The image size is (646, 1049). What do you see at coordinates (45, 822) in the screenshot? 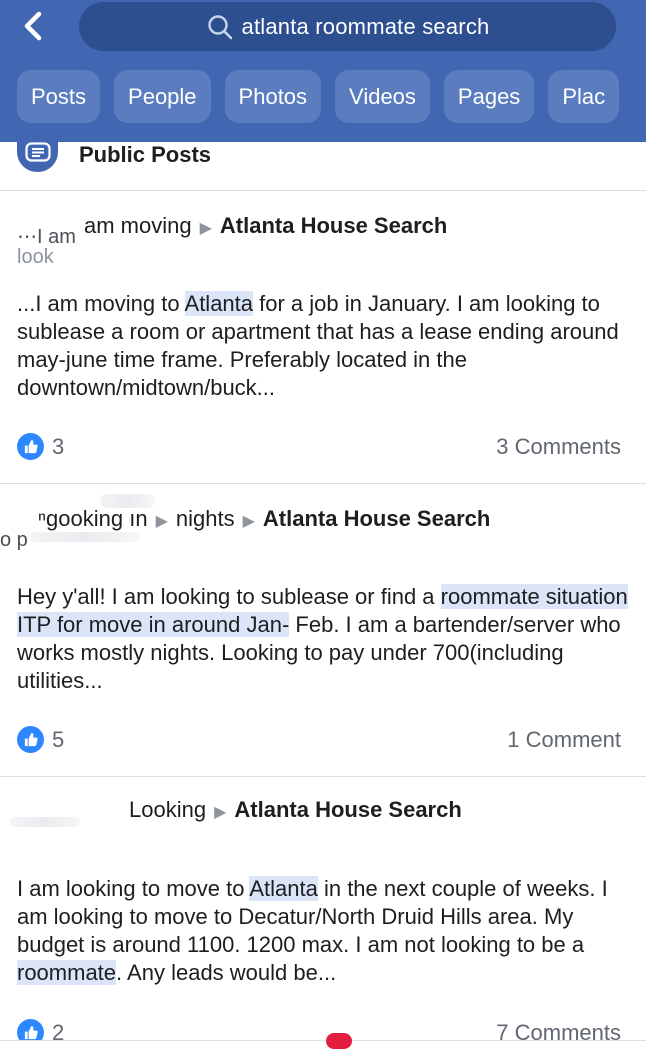
I see `blurred-avatar` at bounding box center [45, 822].